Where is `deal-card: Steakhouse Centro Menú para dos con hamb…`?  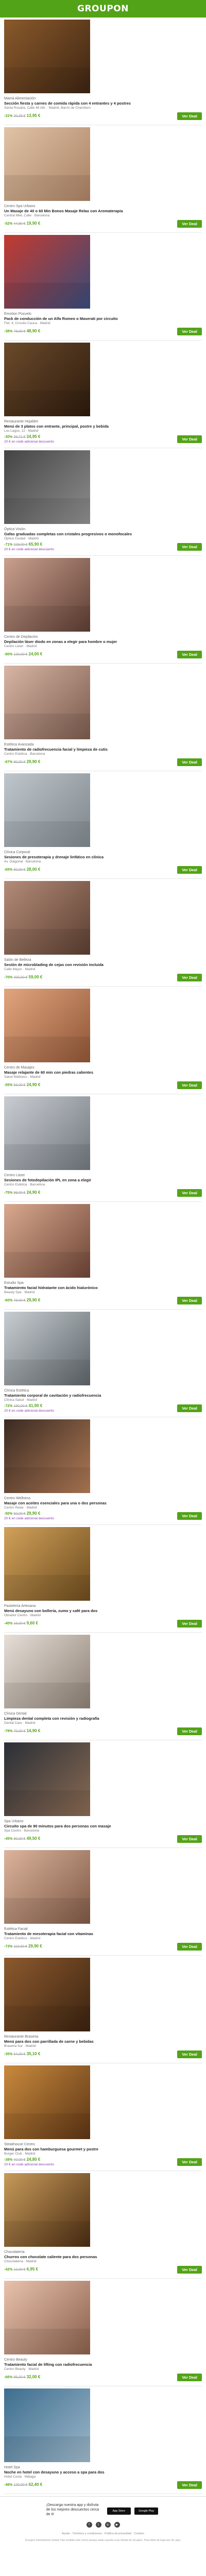
deal-card: Steakhouse Centro Menú para dos con hamb… is located at coordinates (103, 2118).